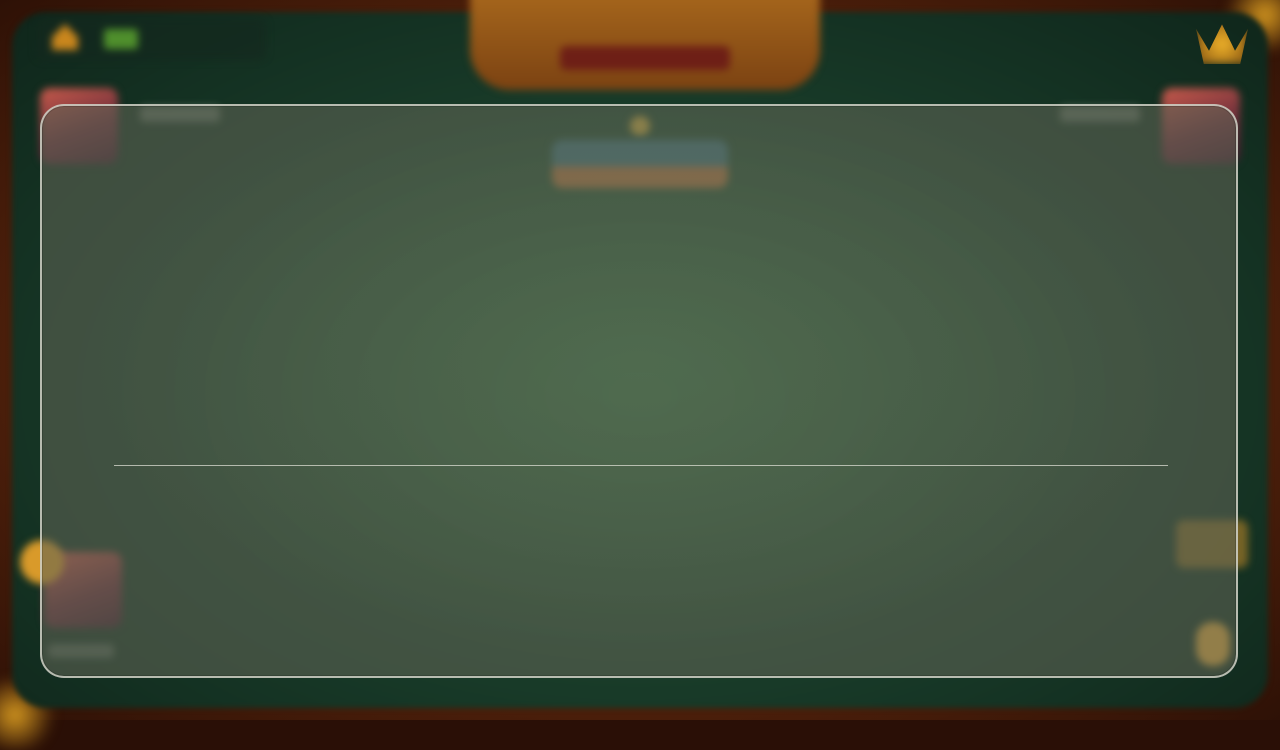 The width and height of the screenshot is (1280, 750). What do you see at coordinates (151, 39) in the screenshot?
I see `top-left-toolbar` at bounding box center [151, 39].